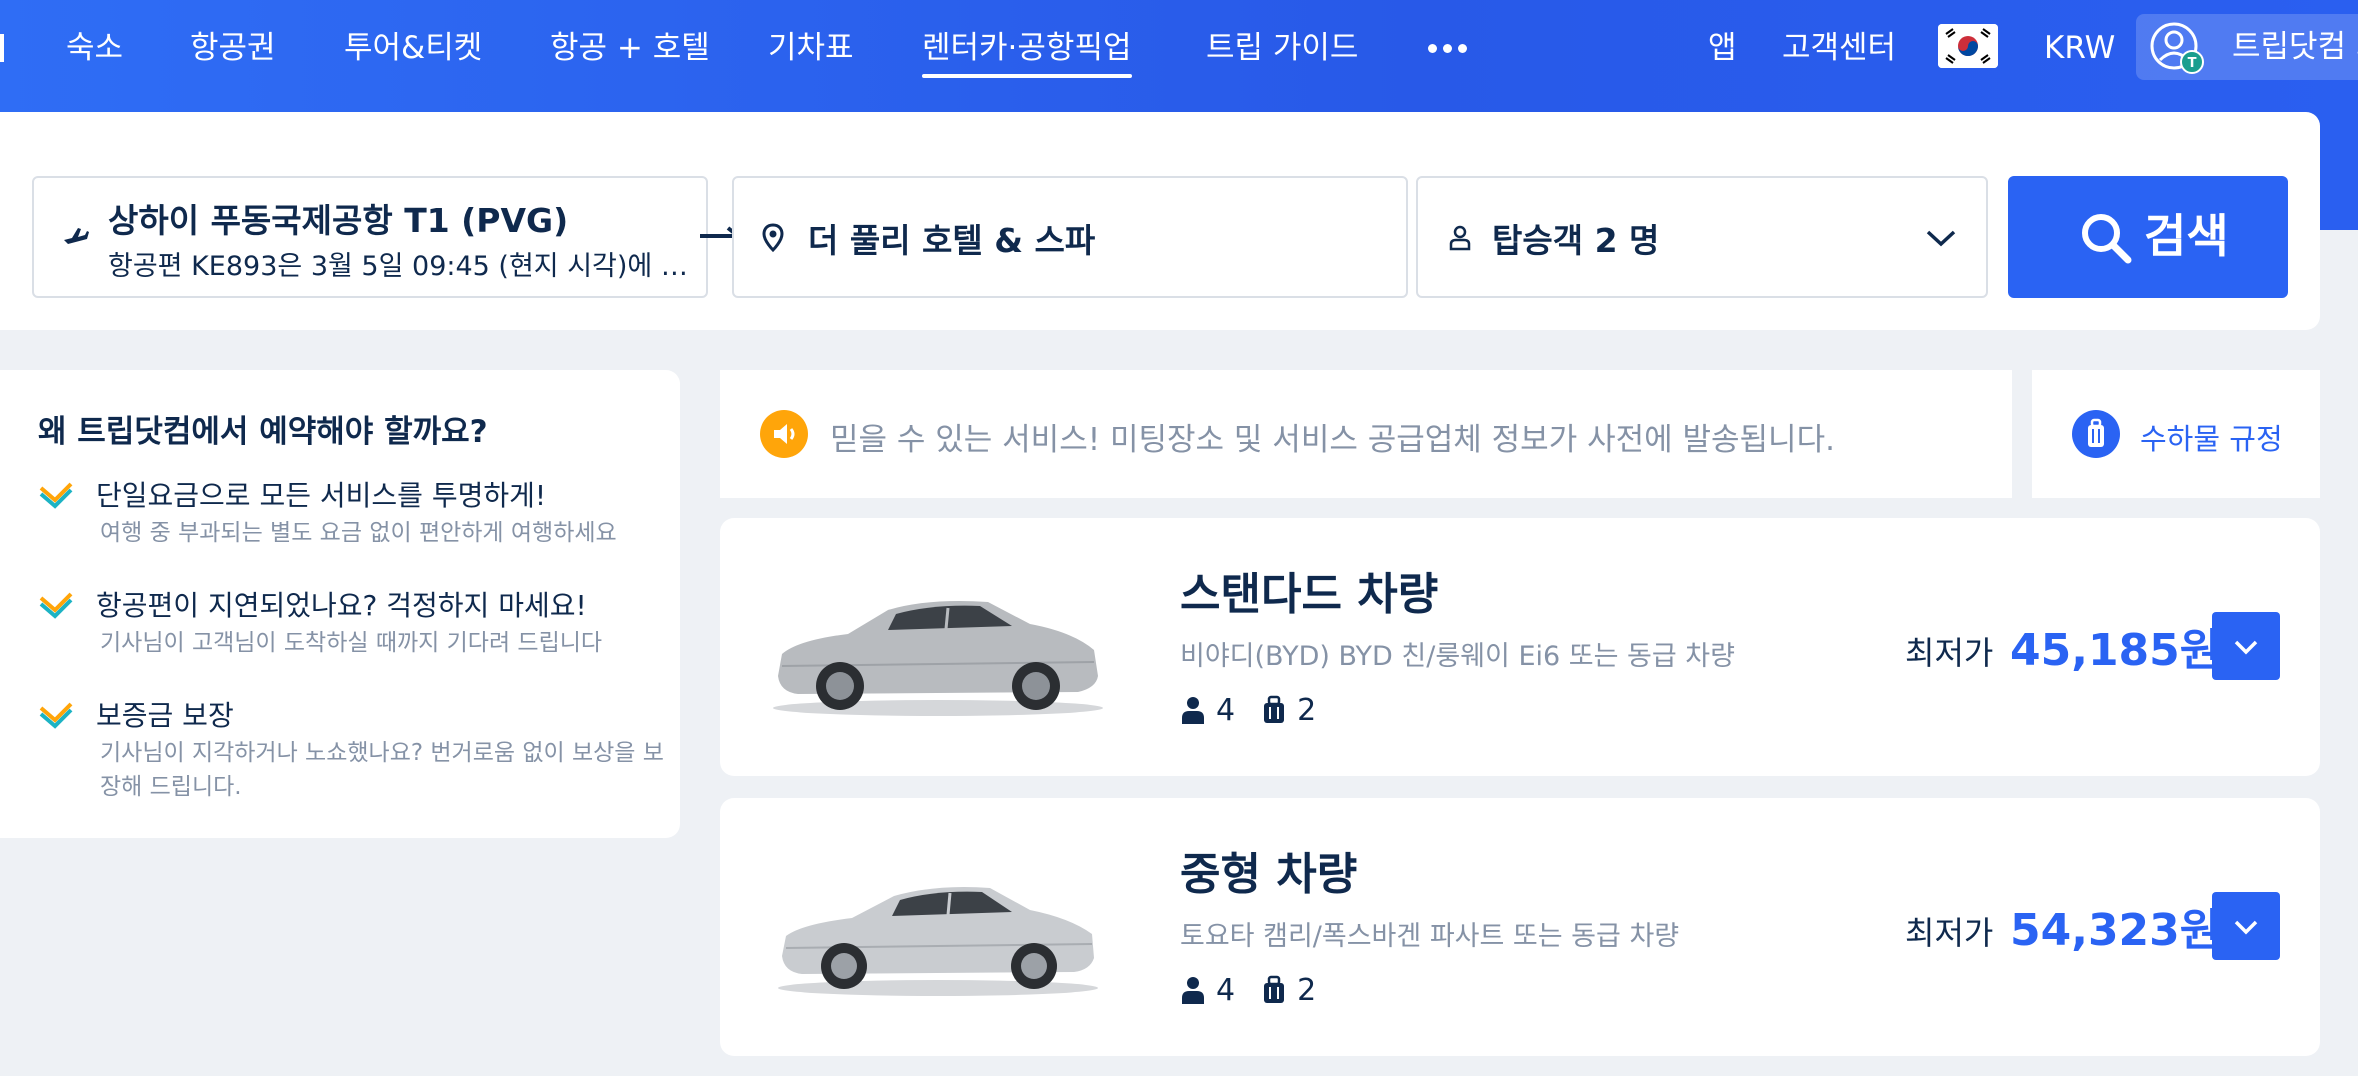 This screenshot has width=2358, height=1076. Describe the element at coordinates (2186, 236) in the screenshot. I see `search-button-label: 검색` at that location.